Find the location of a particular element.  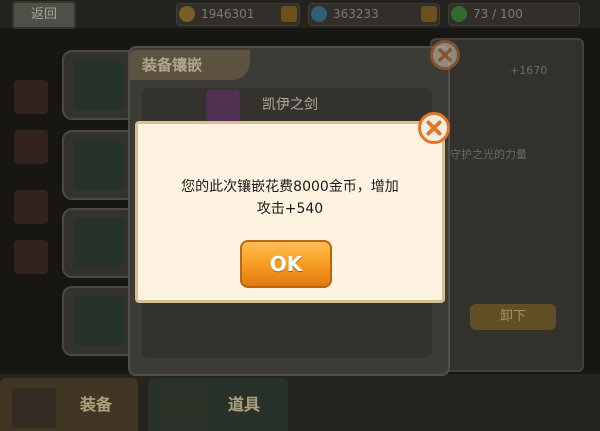

close-dialog-button is located at coordinates (434, 128).